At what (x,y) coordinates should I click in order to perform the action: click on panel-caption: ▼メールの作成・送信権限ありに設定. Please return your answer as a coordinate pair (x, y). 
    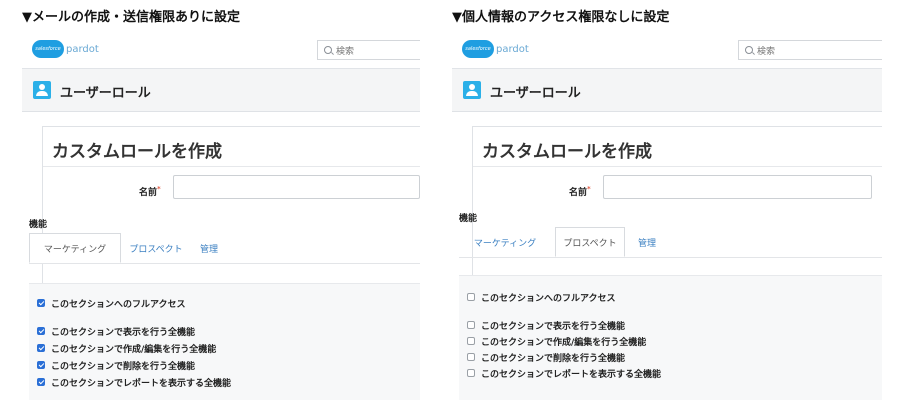
    Looking at the image, I should click on (131, 17).